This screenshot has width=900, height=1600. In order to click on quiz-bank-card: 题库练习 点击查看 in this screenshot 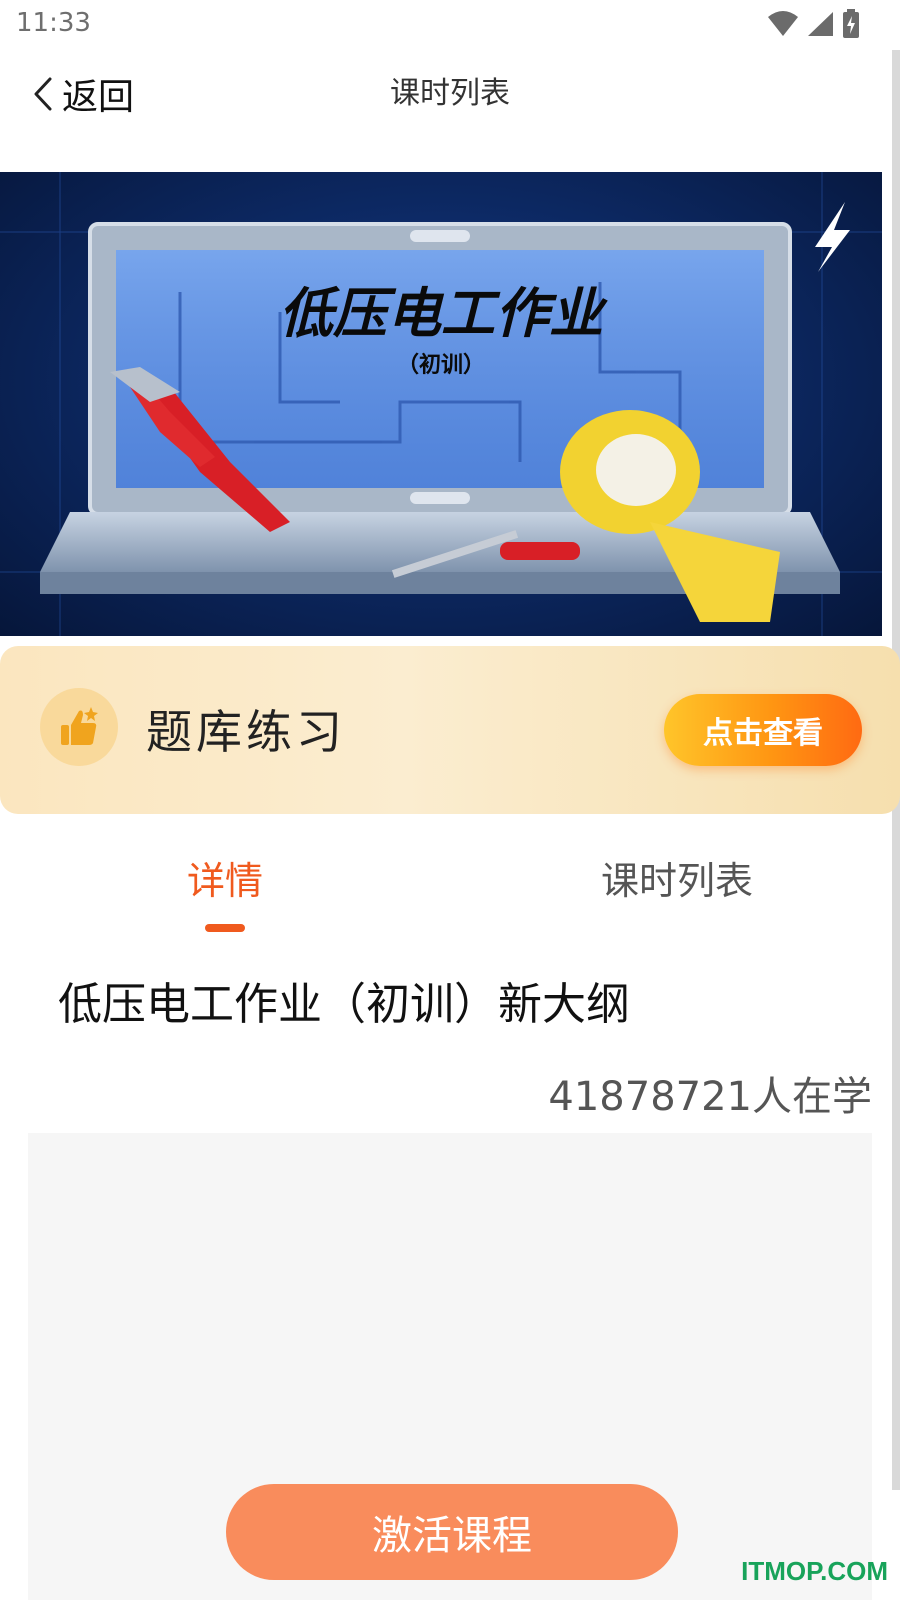, I will do `click(450, 730)`.